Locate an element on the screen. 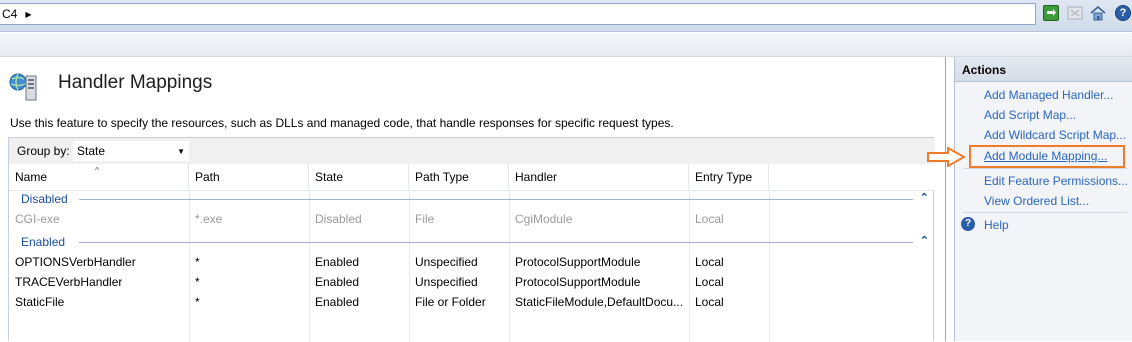 The image size is (1132, 342). toolbar-band is located at coordinates (566, 45).